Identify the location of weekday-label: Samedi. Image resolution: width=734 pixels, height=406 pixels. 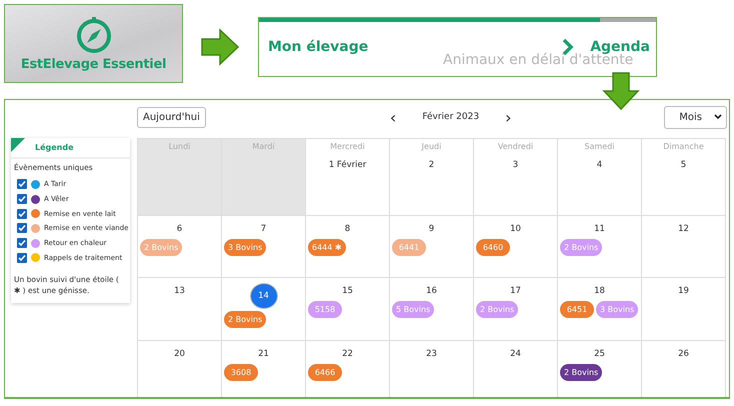
(599, 146).